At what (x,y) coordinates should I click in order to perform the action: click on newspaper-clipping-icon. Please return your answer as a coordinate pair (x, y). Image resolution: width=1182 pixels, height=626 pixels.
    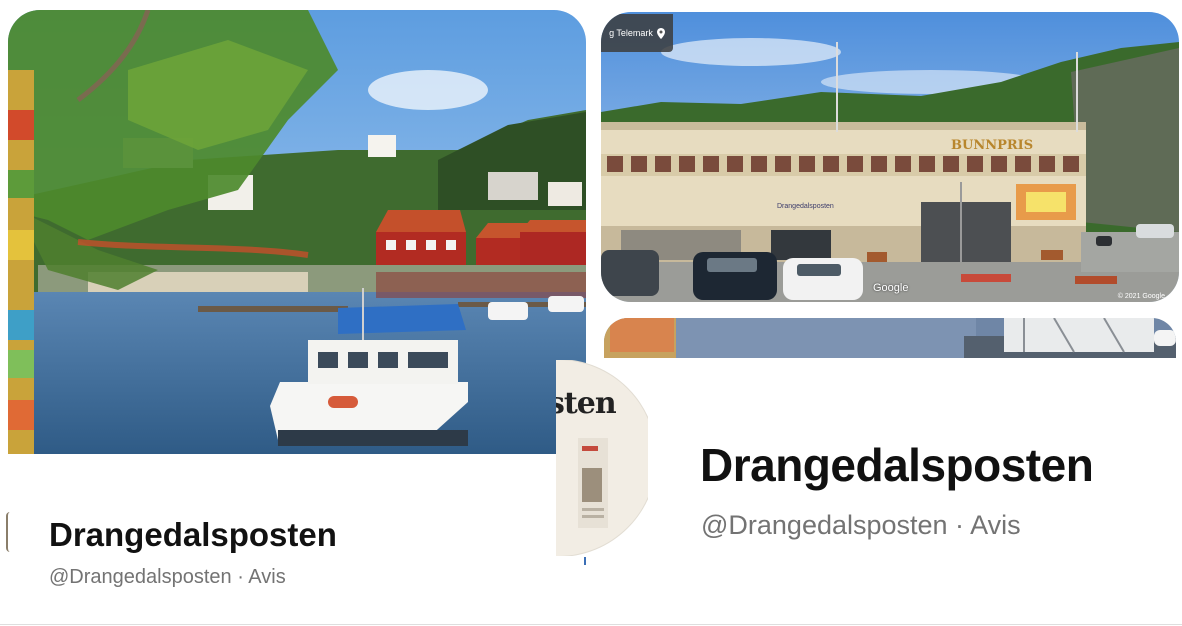
    Looking at the image, I should click on (593, 483).